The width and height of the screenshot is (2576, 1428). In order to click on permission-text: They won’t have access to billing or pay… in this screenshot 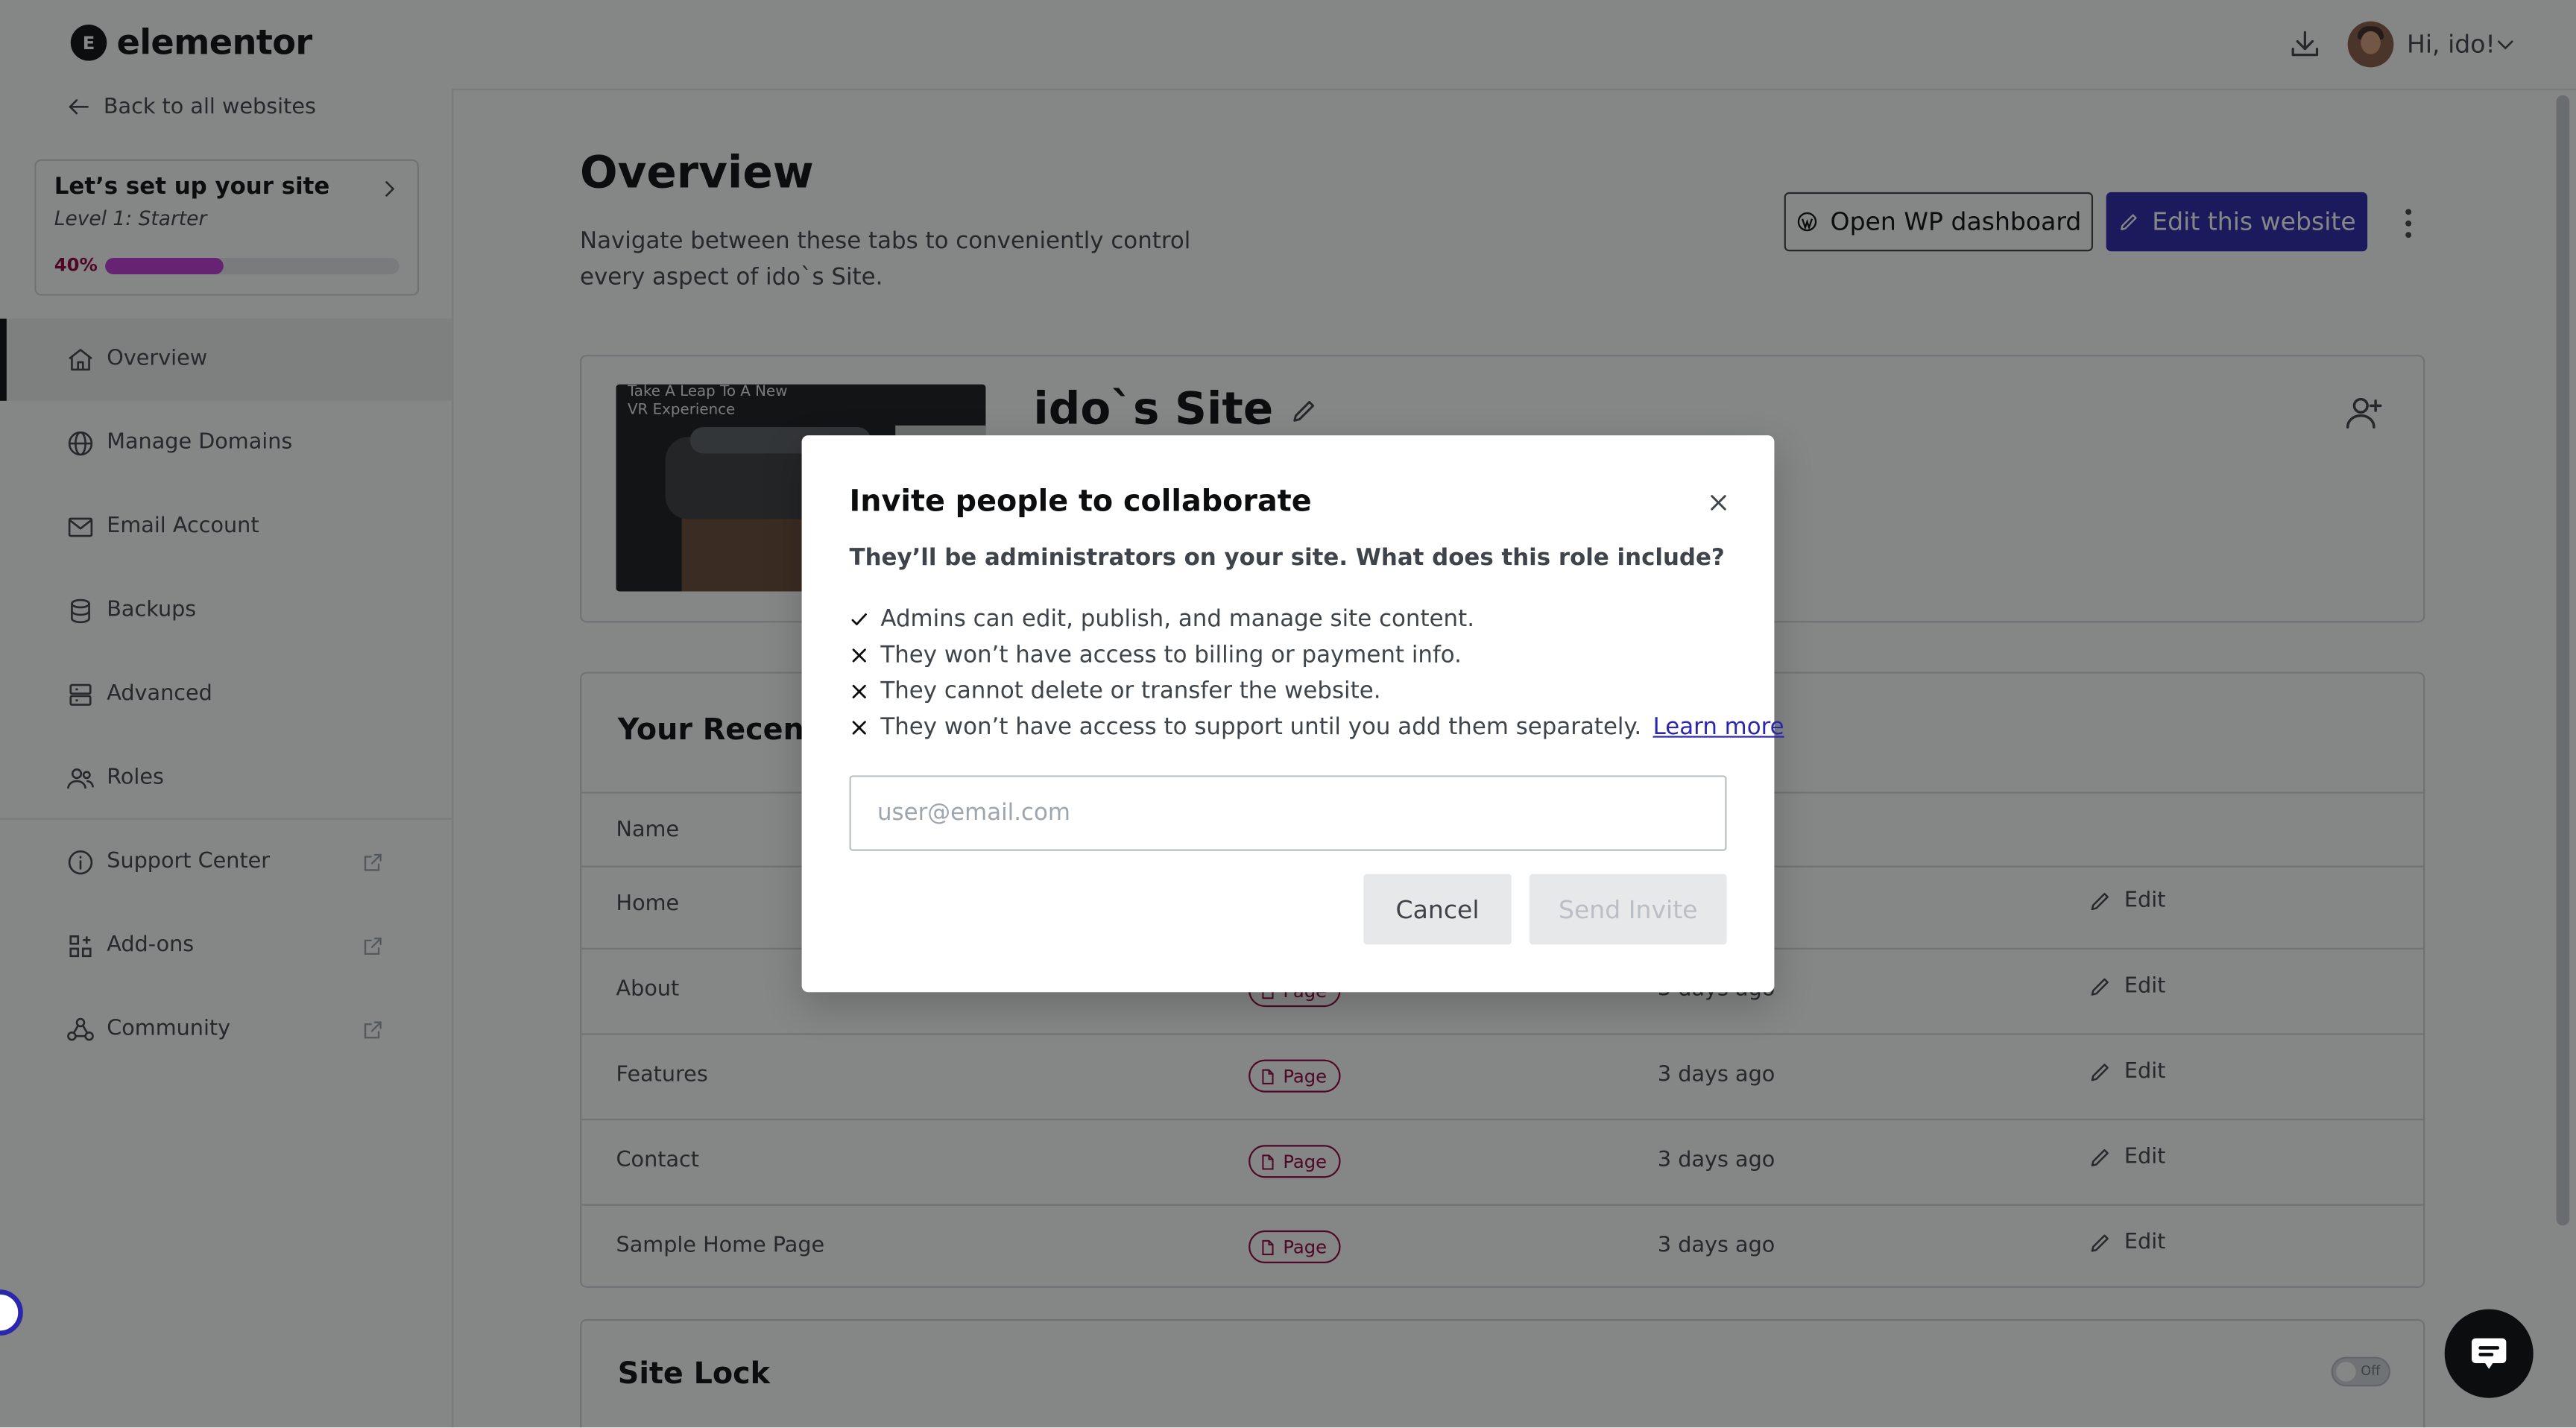, I will do `click(1171, 655)`.